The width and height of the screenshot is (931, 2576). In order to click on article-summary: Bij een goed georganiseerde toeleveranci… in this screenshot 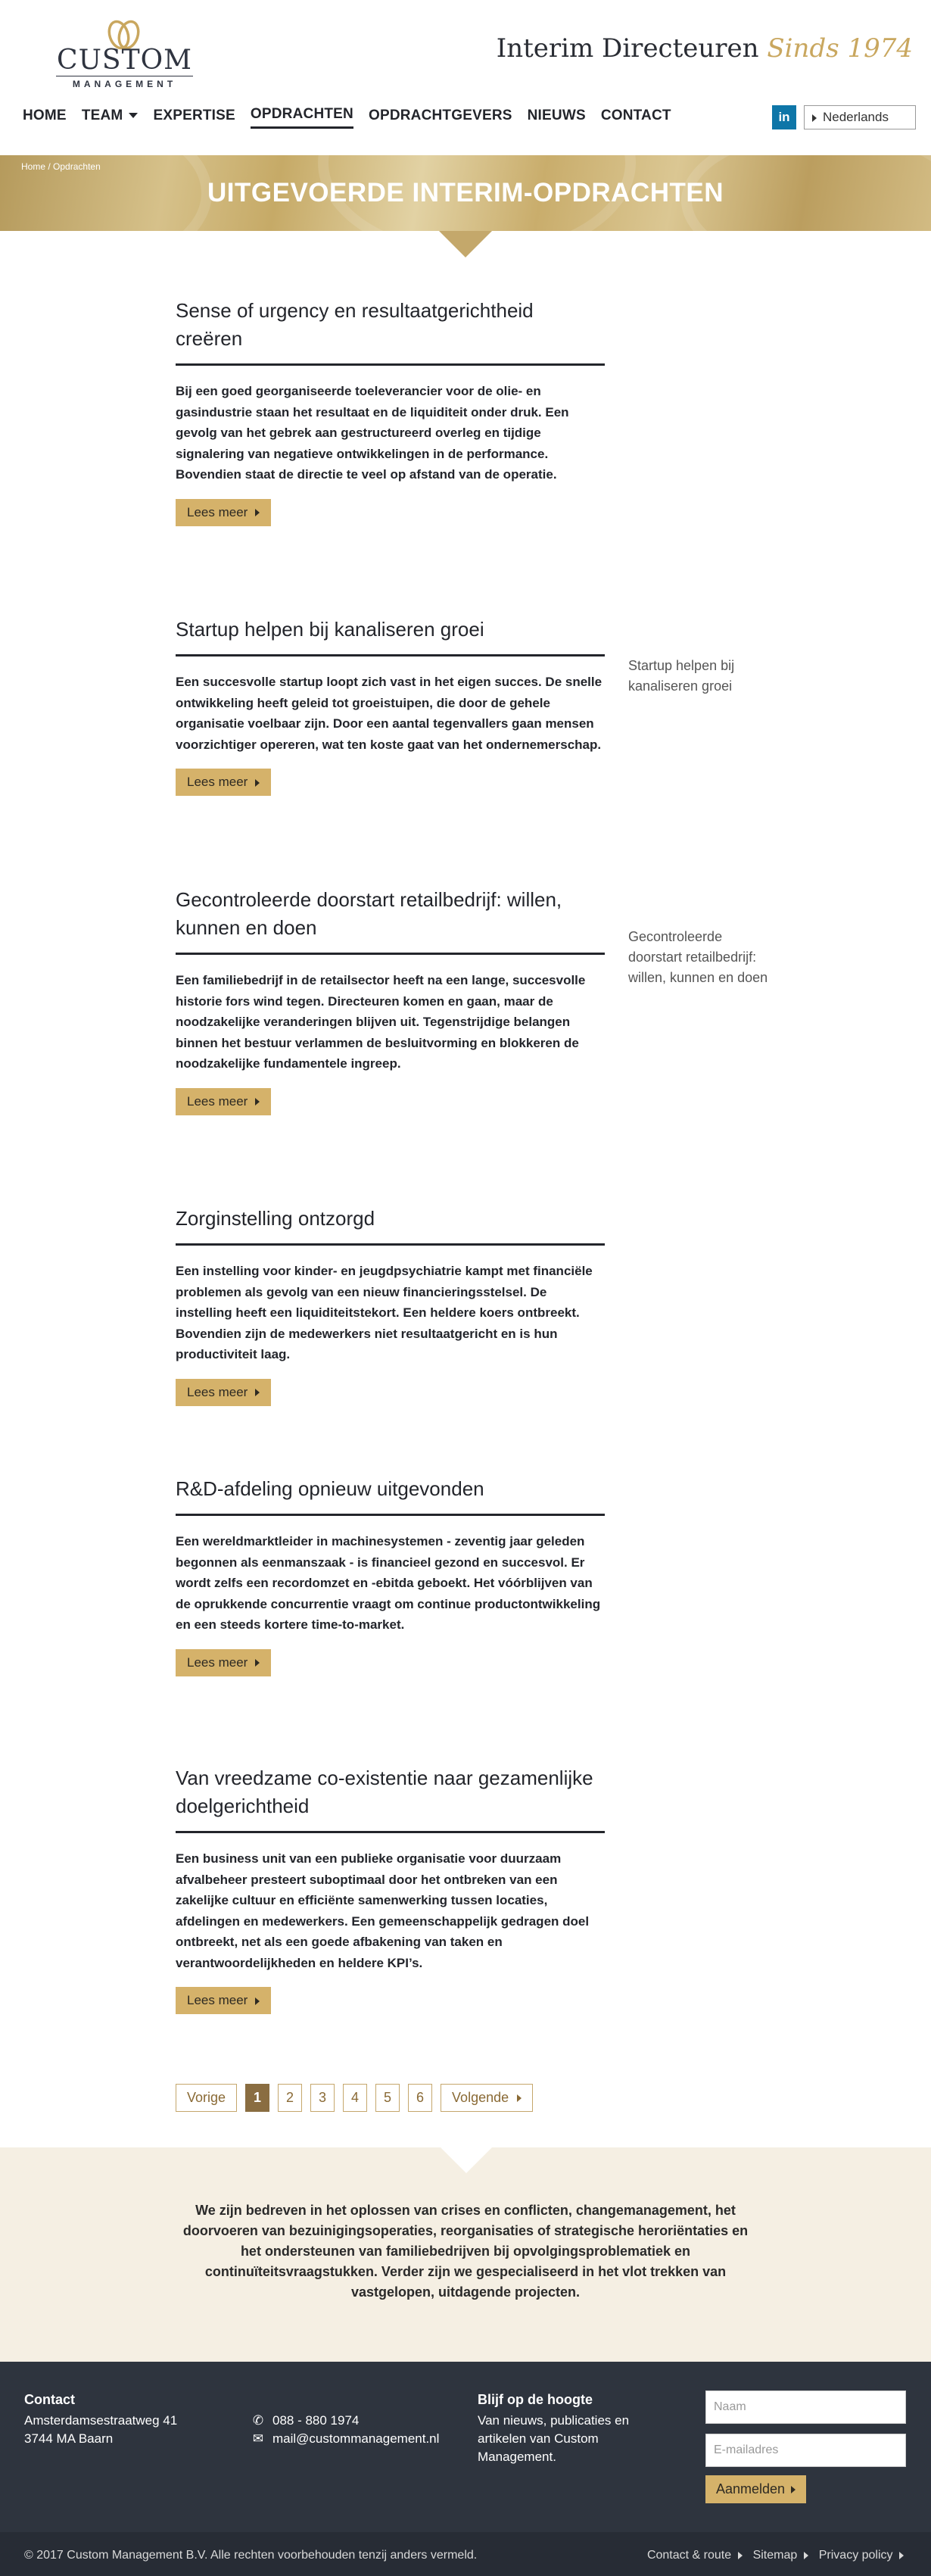, I will do `click(372, 433)`.